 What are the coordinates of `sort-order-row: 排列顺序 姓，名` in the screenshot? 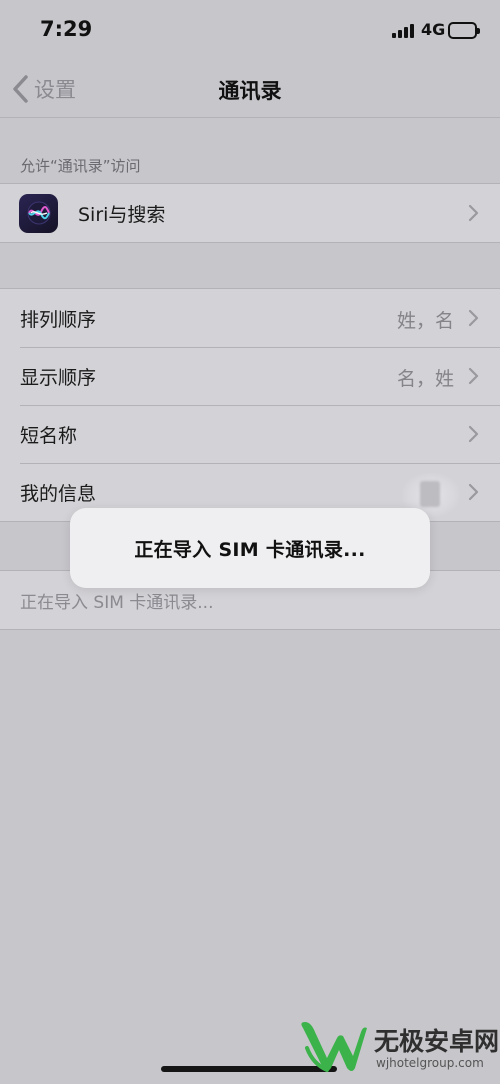 It's located at (250, 318).